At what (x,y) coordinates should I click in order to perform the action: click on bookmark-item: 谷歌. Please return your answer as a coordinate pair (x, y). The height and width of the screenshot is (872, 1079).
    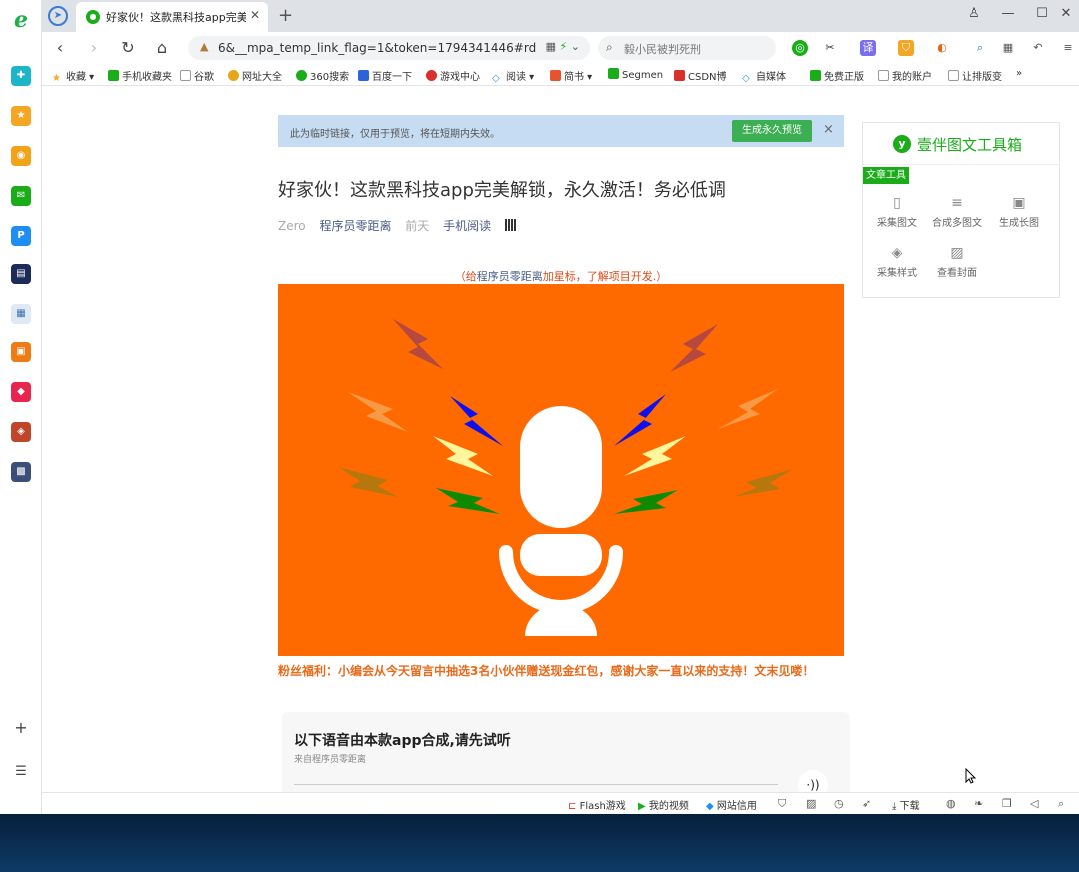
    Looking at the image, I should click on (197, 75).